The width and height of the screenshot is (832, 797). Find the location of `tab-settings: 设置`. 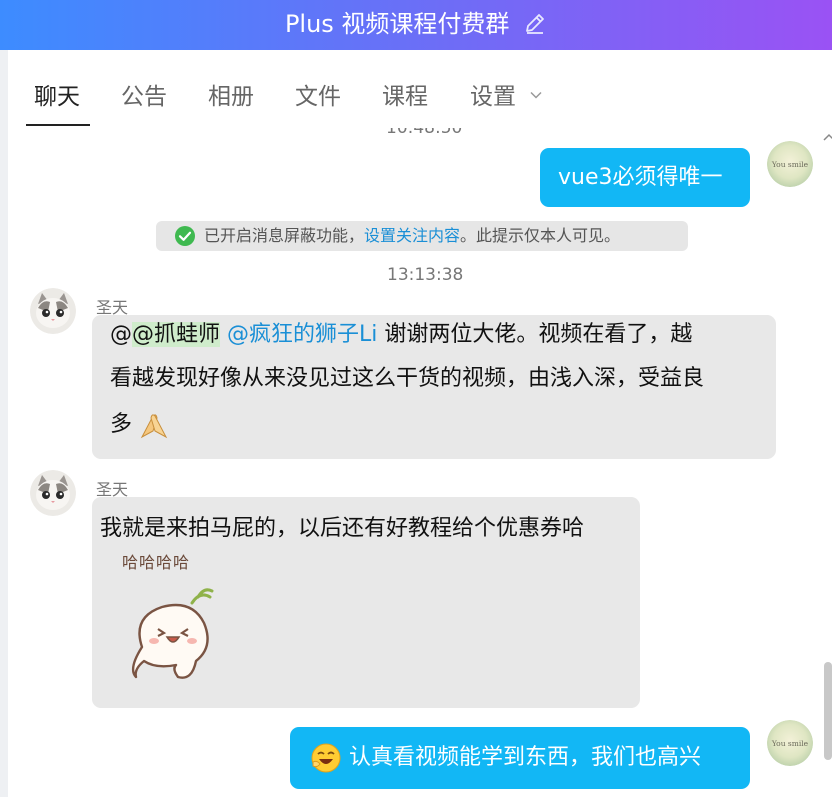

tab-settings: 设置 is located at coordinates (506, 97).